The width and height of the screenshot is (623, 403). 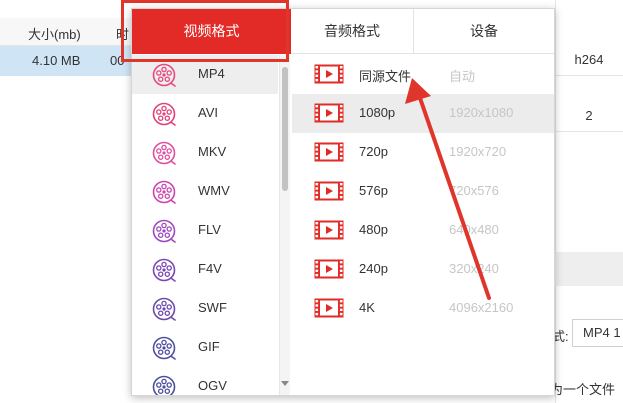 What do you see at coordinates (212, 307) in the screenshot?
I see `format-label: SWF` at bounding box center [212, 307].